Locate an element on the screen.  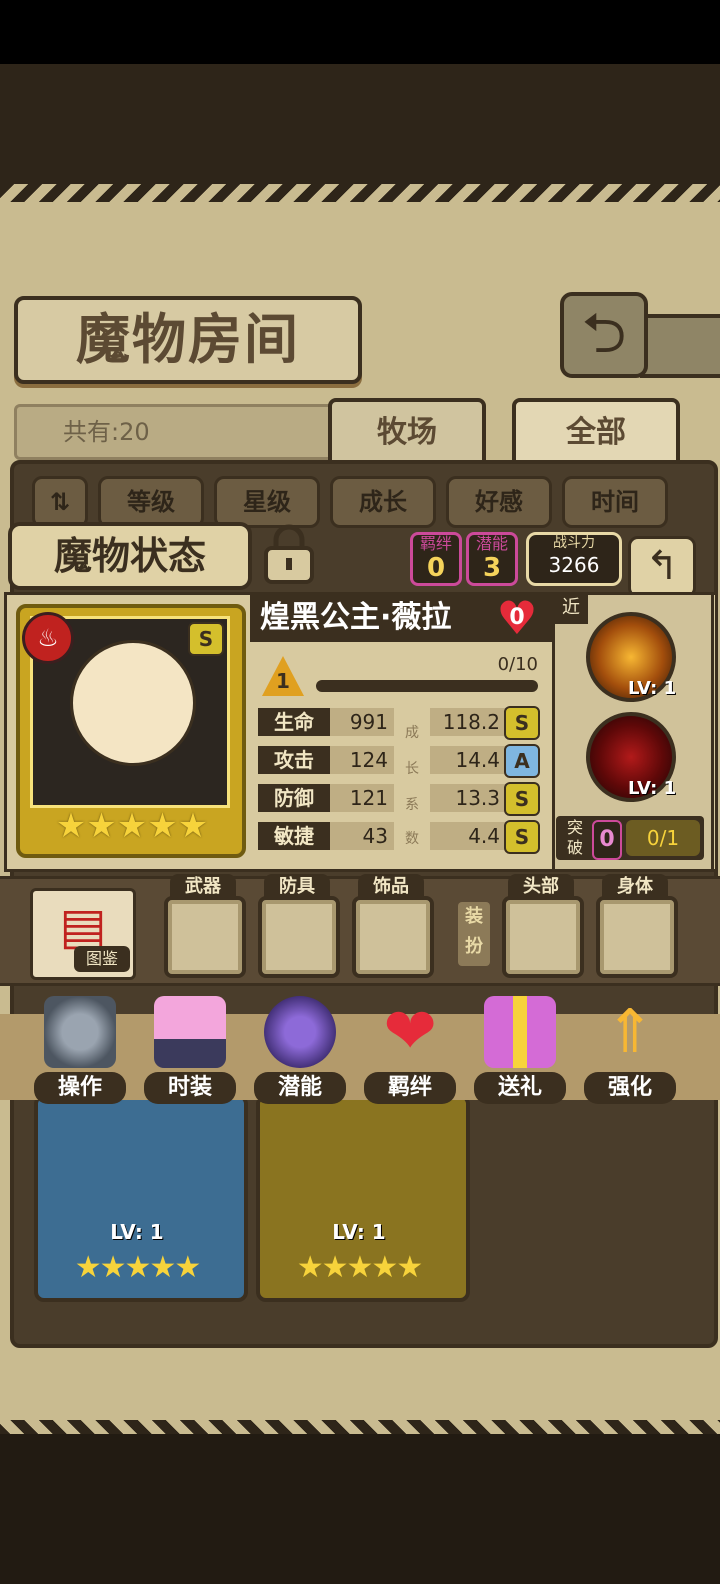
attr-hp-name: 生命 is located at coordinates (294, 722).